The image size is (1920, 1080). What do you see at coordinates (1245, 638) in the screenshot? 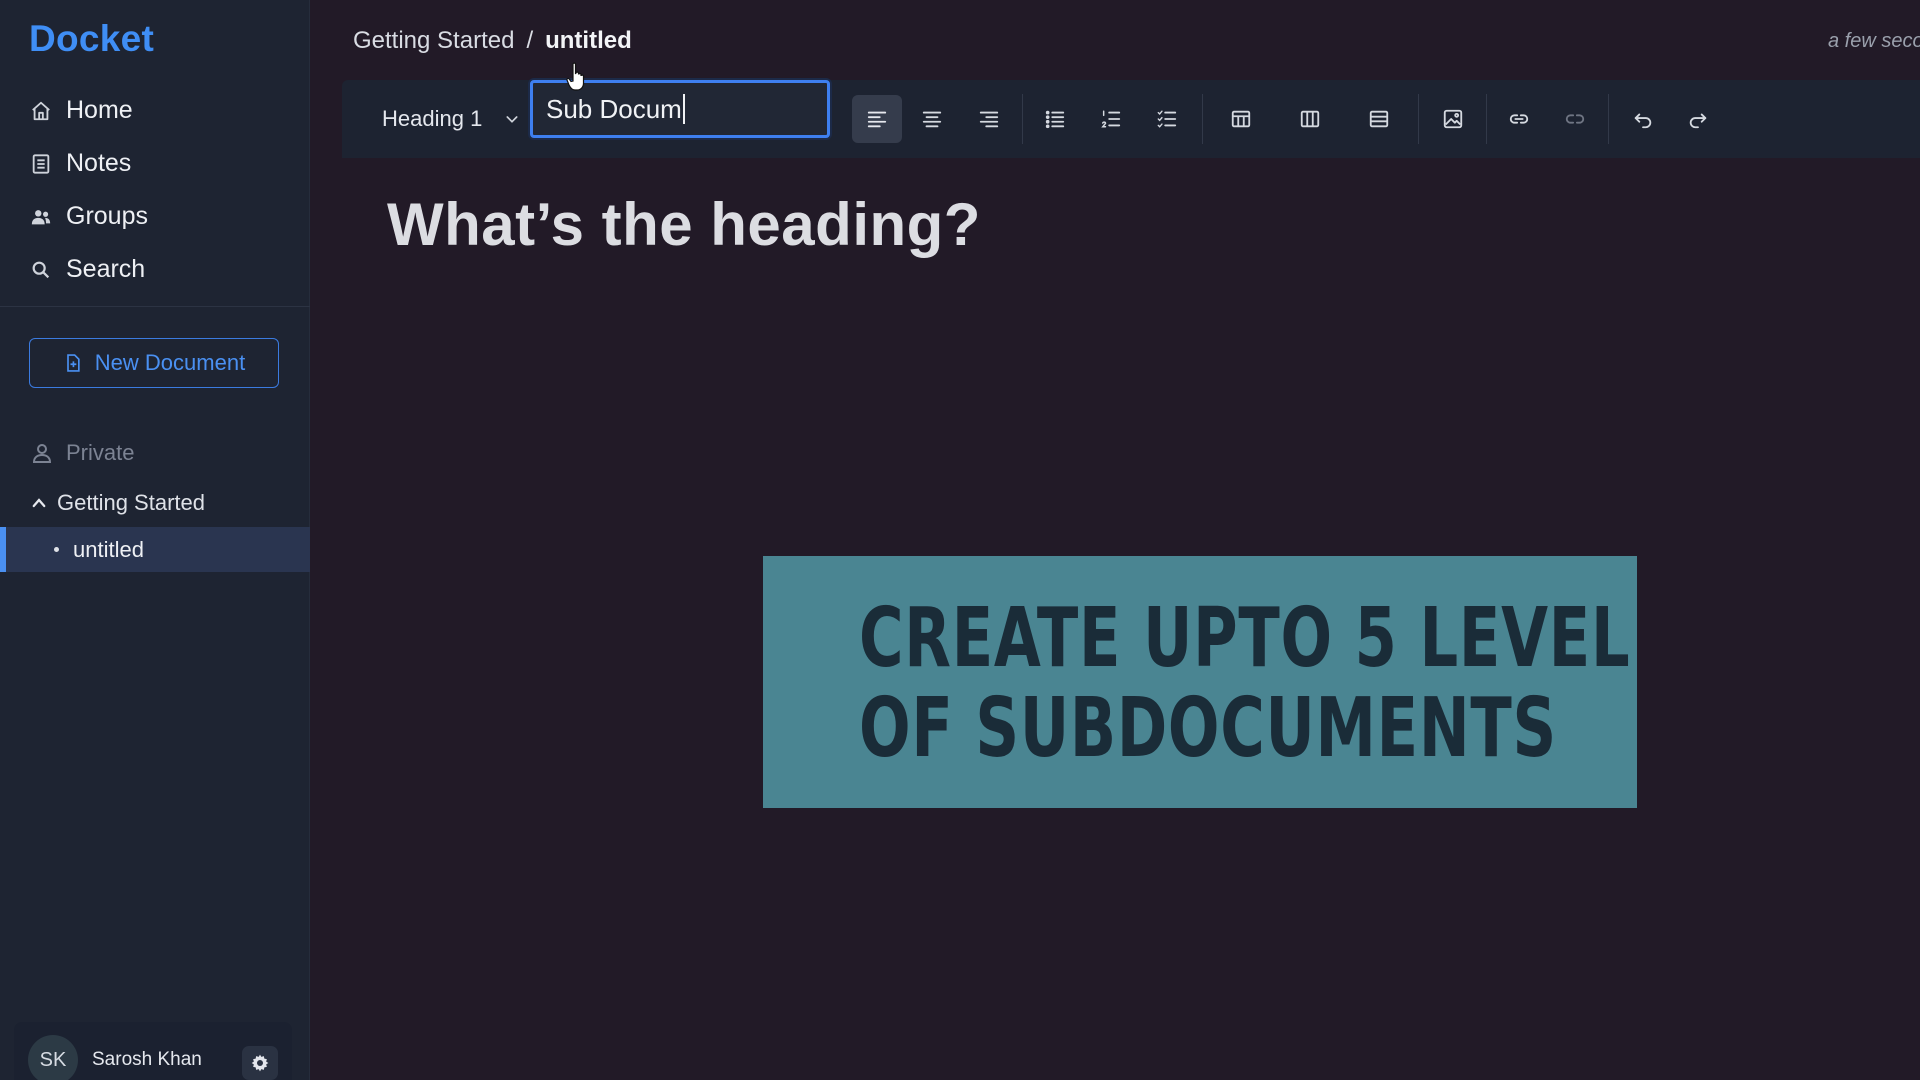
I see `banner-line-1: CREATE UPTO 5 LEVEL` at bounding box center [1245, 638].